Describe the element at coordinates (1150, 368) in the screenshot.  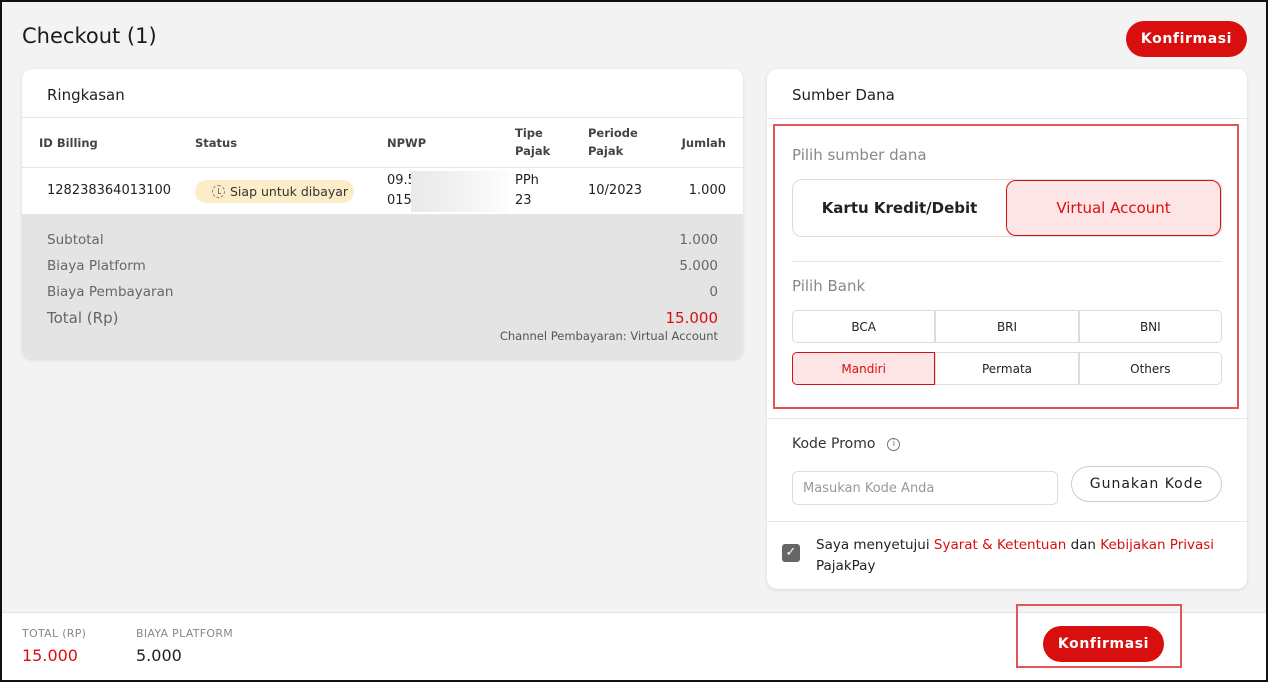
I see `bank-others: Others` at that location.